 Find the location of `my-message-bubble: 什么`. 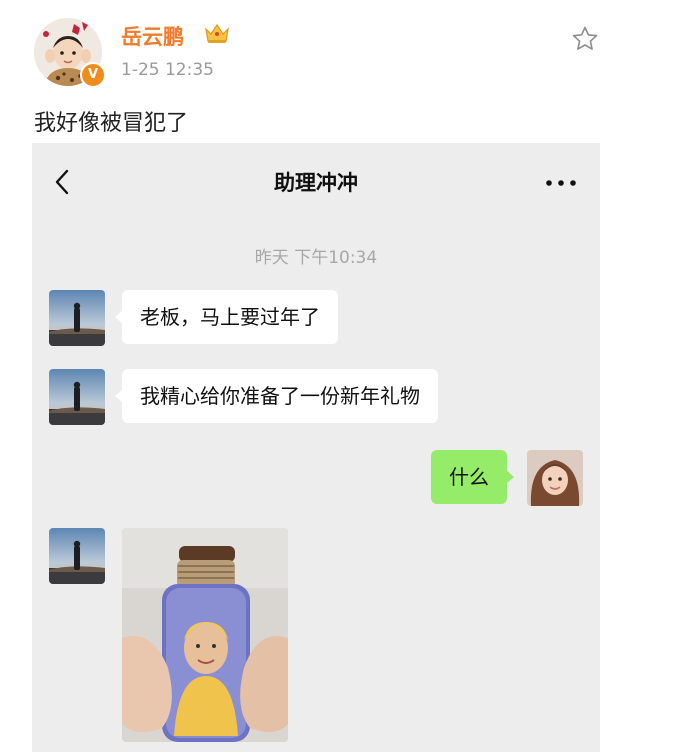

my-message-bubble: 什么 is located at coordinates (472, 477).